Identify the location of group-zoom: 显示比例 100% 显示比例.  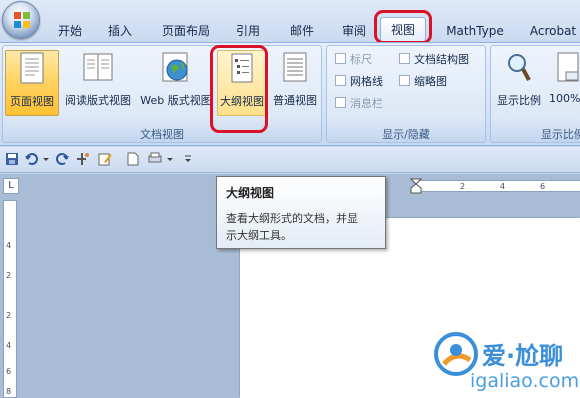
(535, 94).